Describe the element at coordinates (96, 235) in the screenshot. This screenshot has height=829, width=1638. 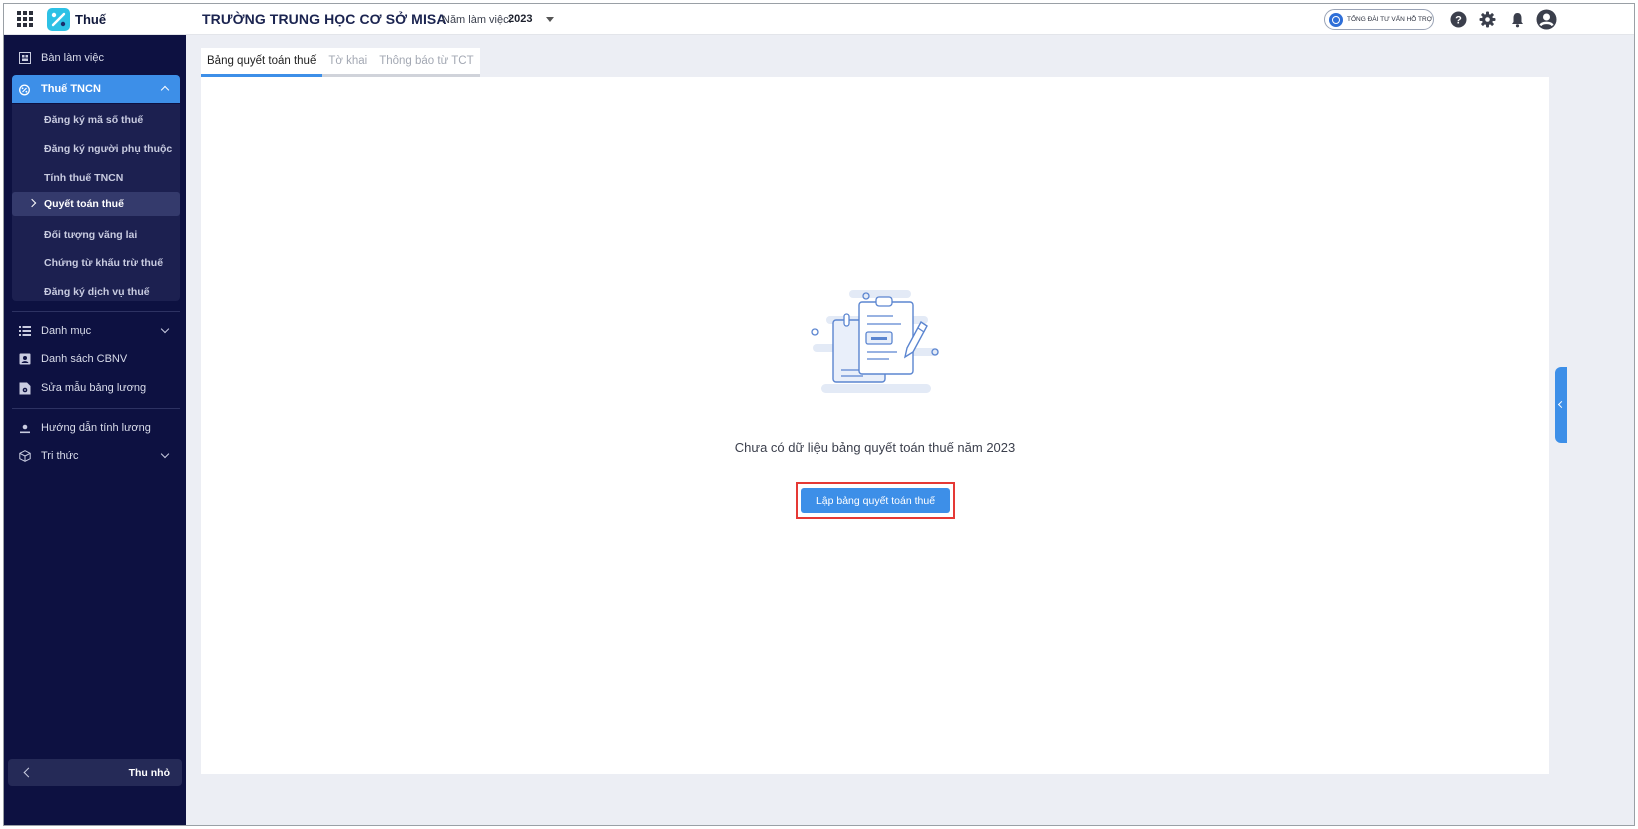
I see `submenu-item-casual-workers: Đối tượng vãng lai` at that location.